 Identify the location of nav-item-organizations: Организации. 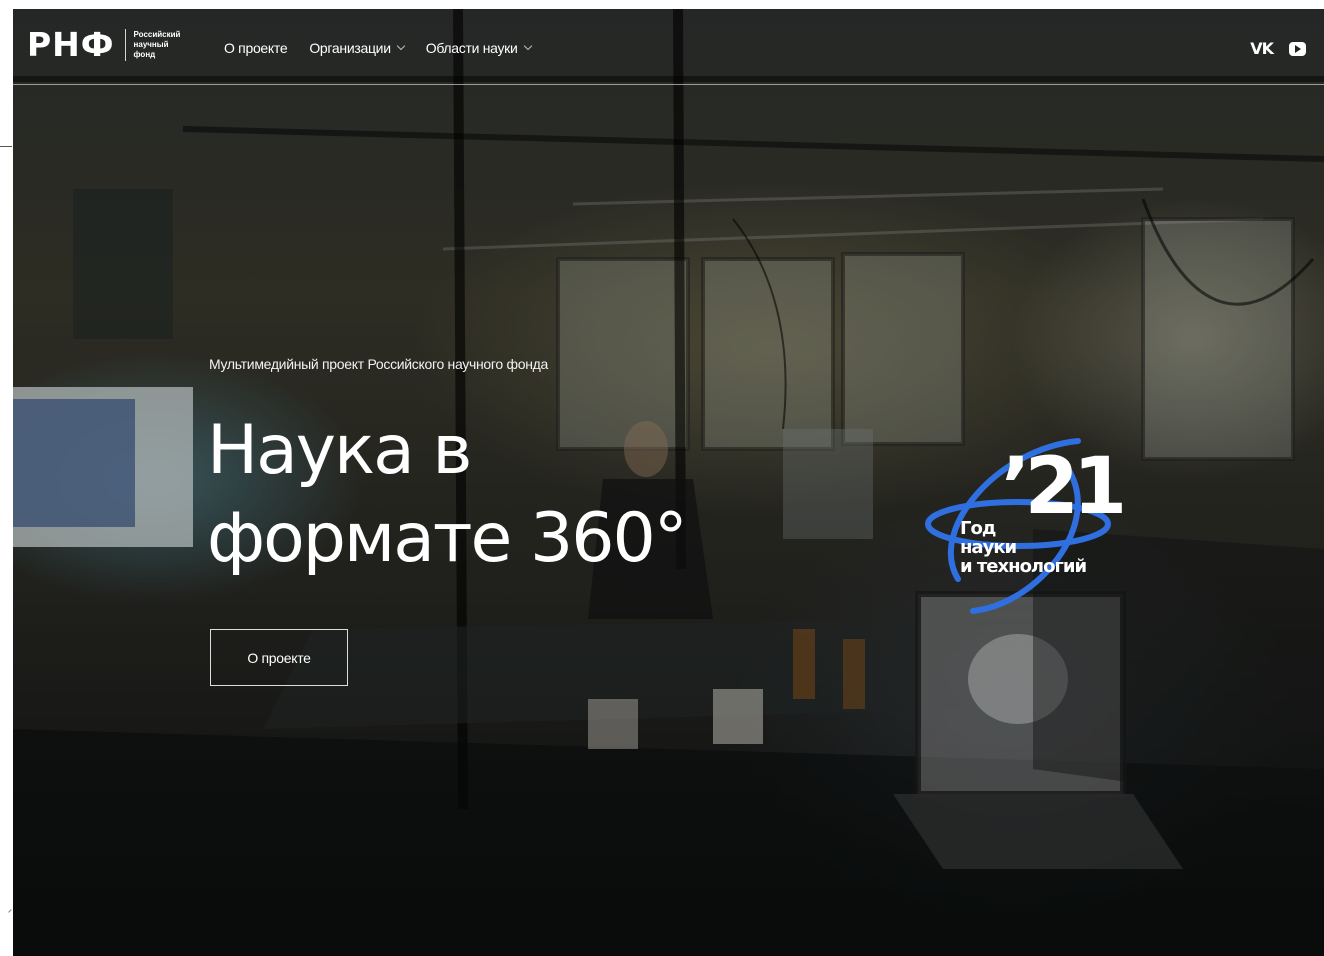
(357, 48).